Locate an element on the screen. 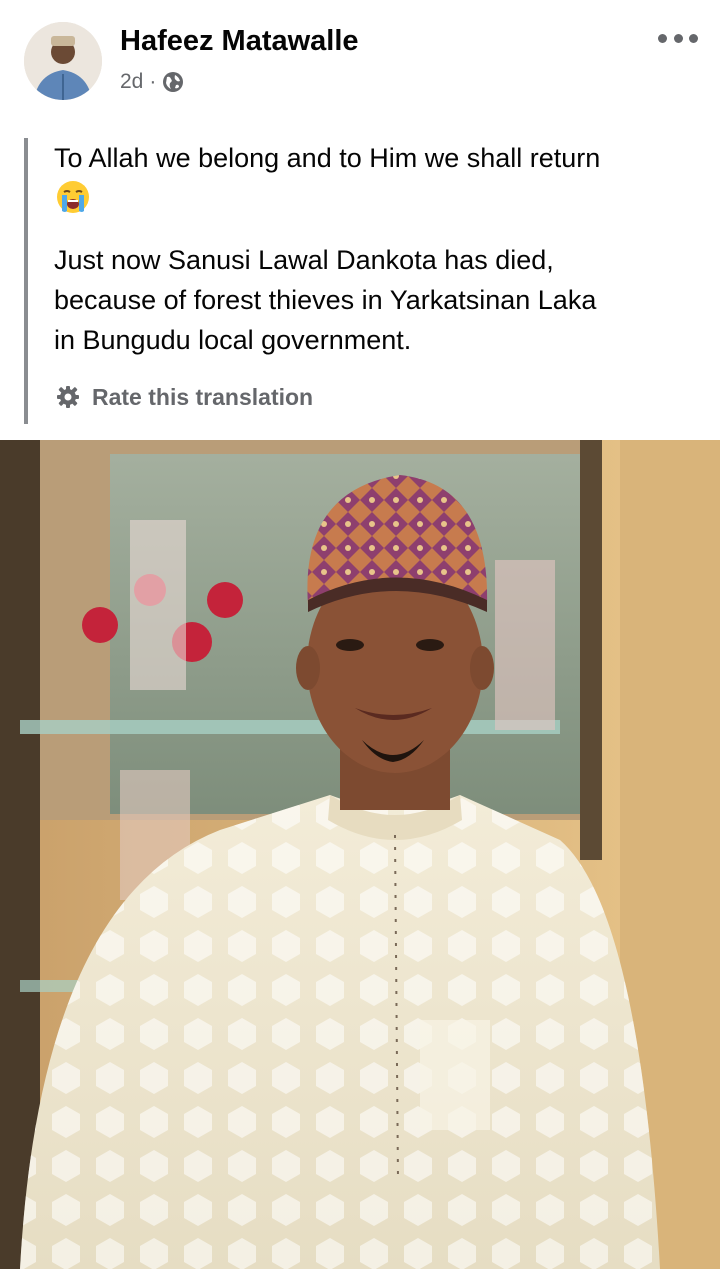 This screenshot has height=1269, width=720. avatar is located at coordinates (63, 61).